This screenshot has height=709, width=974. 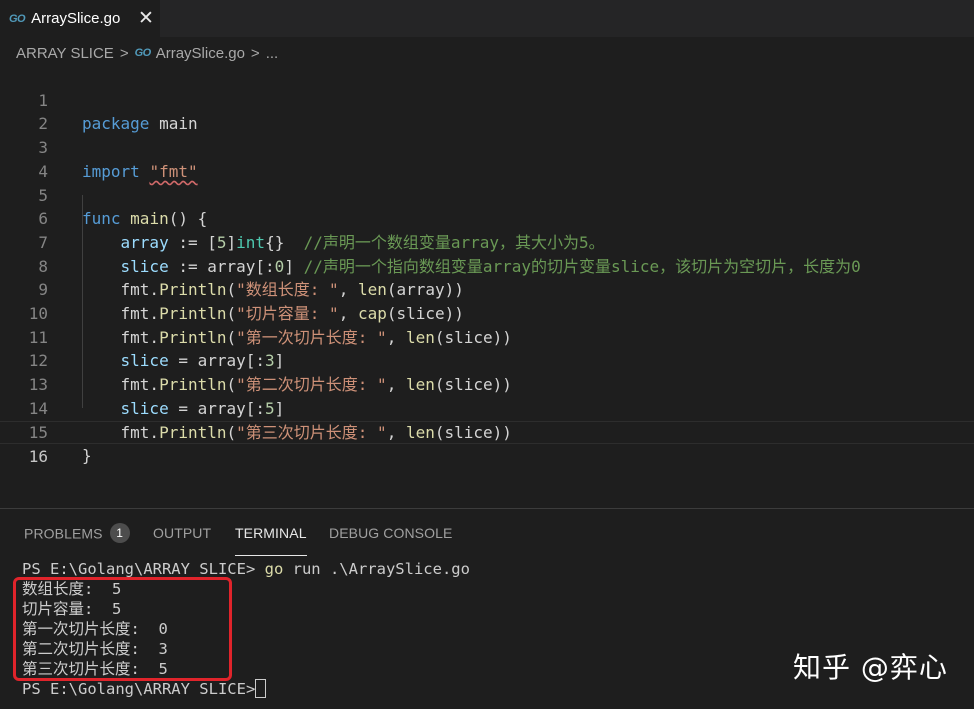 What do you see at coordinates (376, 569) in the screenshot?
I see `terminal-command-args: run .\ArraySlice.go` at bounding box center [376, 569].